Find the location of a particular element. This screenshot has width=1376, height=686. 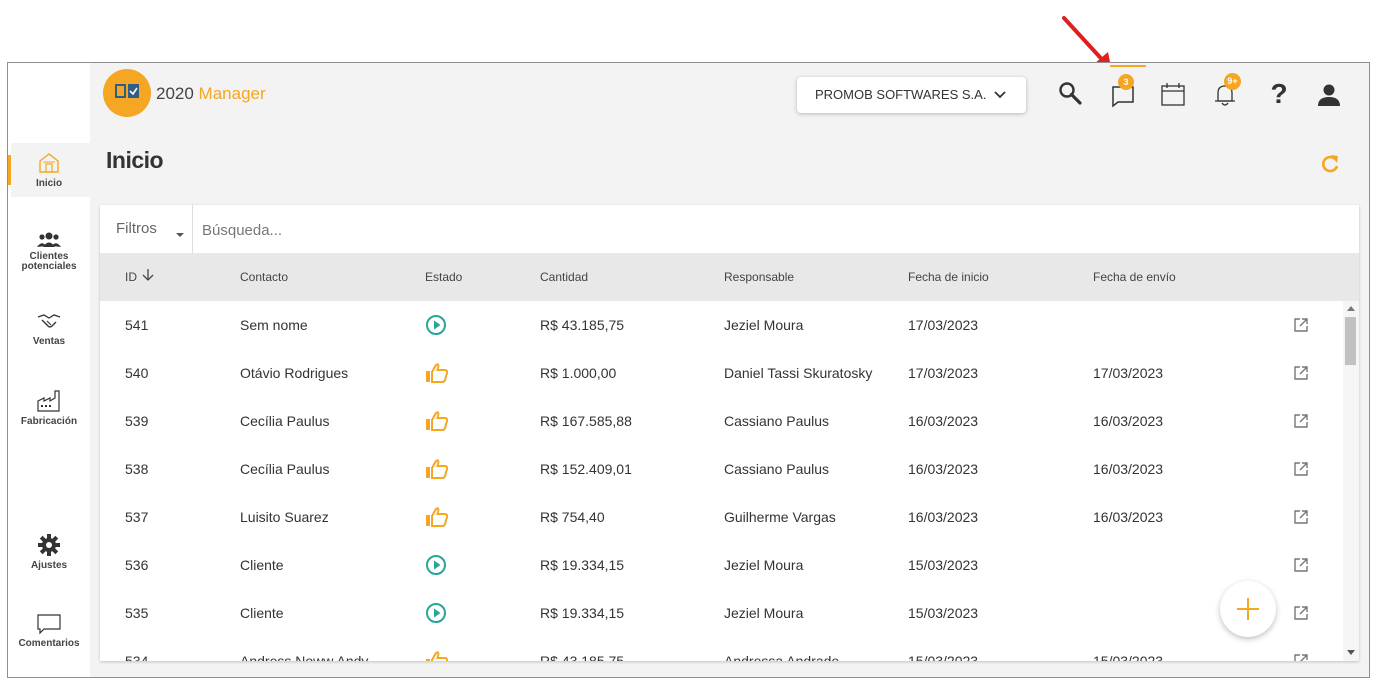

bell-icon: 9+ is located at coordinates (1225, 91).